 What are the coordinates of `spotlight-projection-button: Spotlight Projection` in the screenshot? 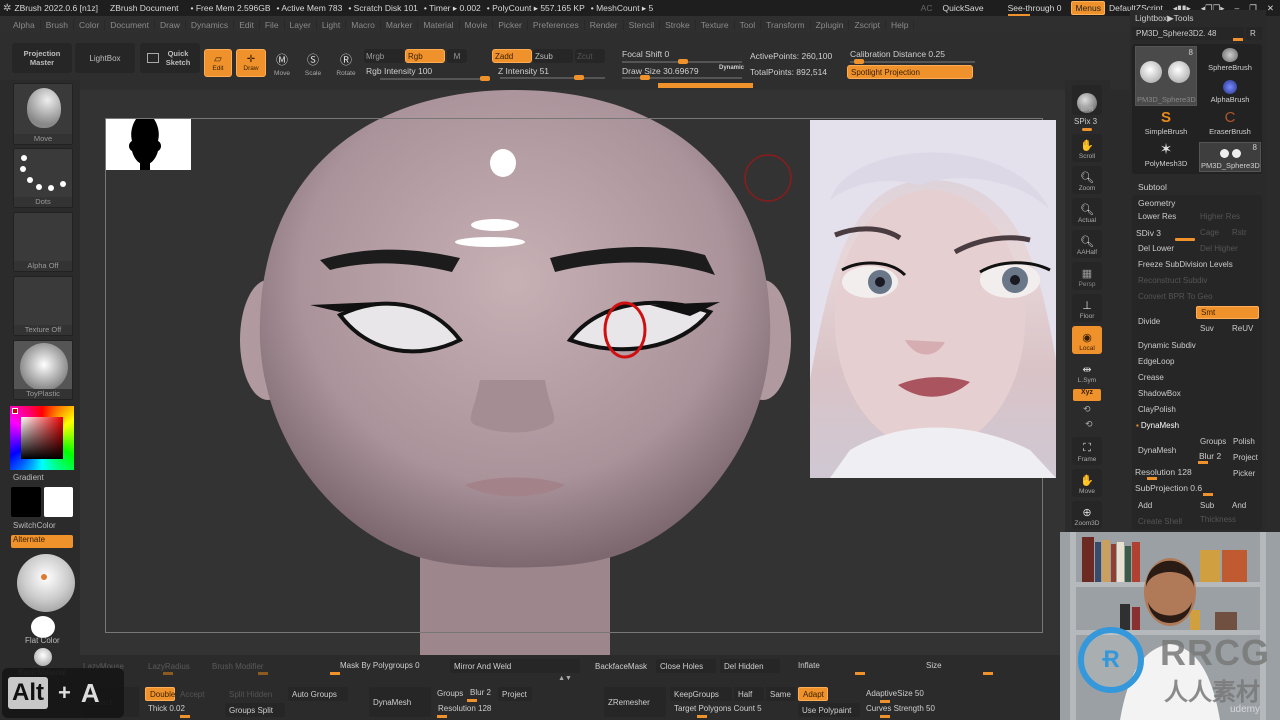 It's located at (910, 72).